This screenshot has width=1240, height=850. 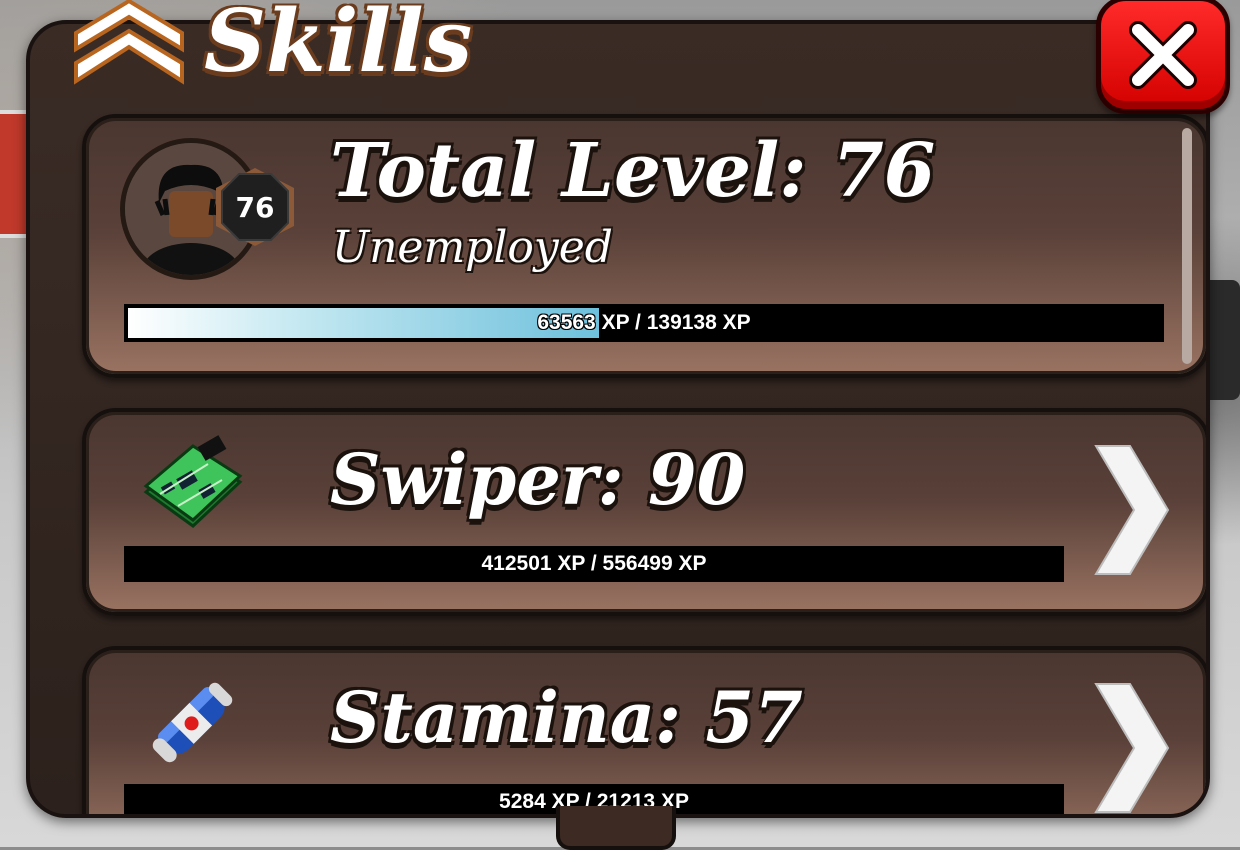 I want to click on total-level-title: Total Level: 76, so click(x=633, y=171).